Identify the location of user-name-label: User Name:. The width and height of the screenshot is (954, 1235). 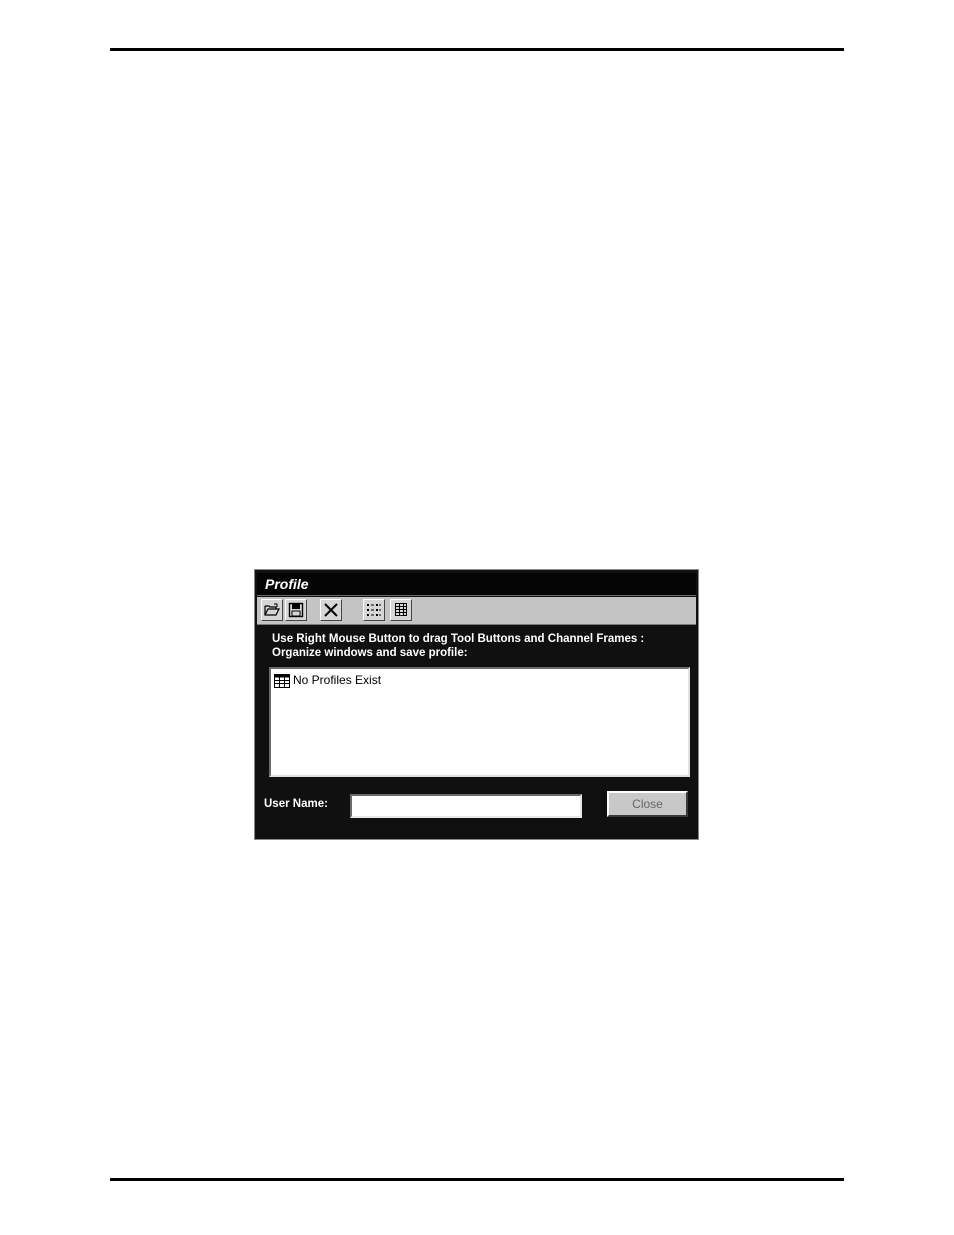
(296, 804).